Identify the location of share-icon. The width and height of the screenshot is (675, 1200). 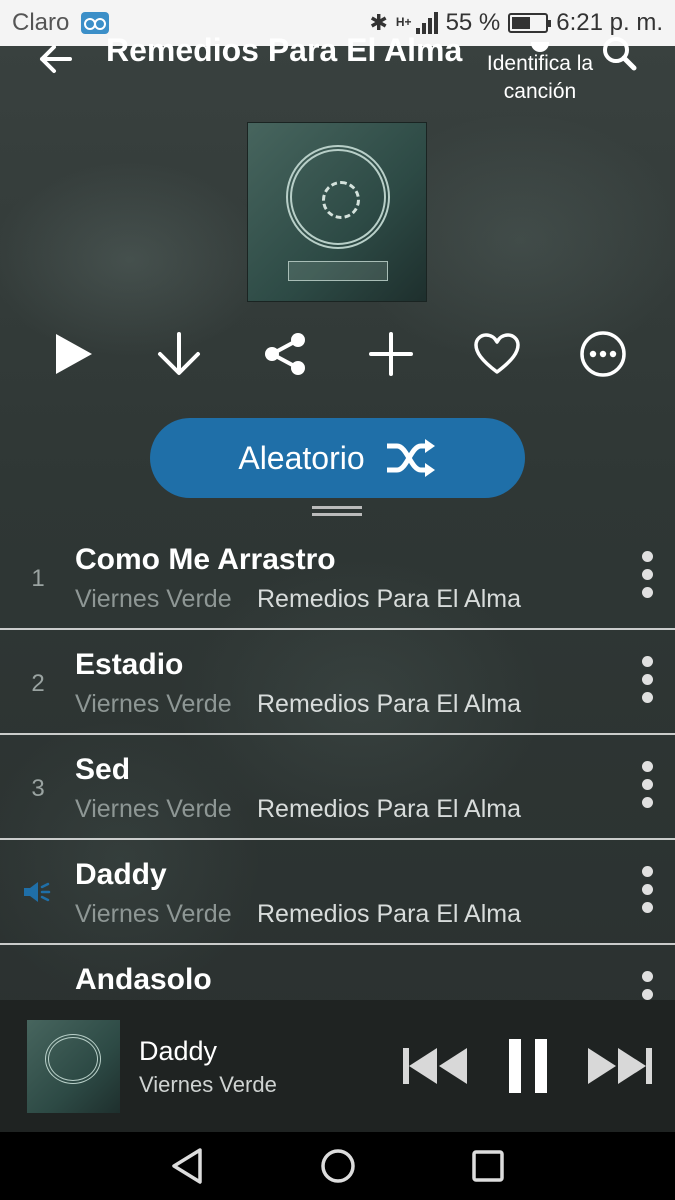
(285, 354).